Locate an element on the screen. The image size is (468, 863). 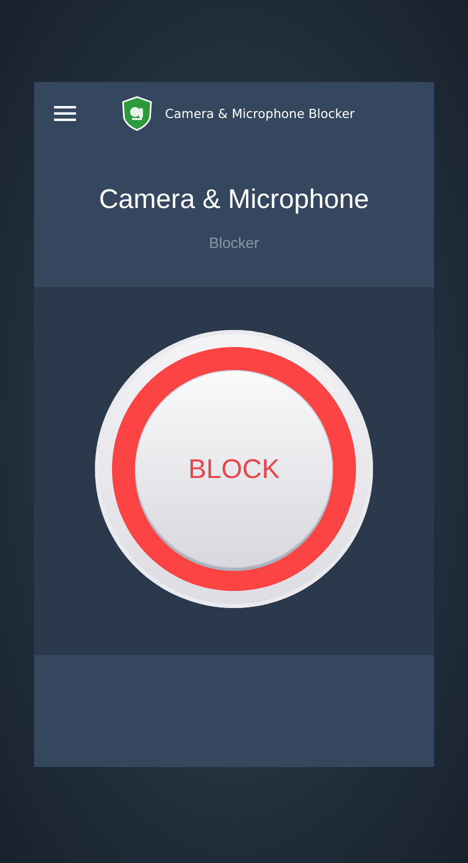
header-title: Camera & Microphone is located at coordinates (234, 199).